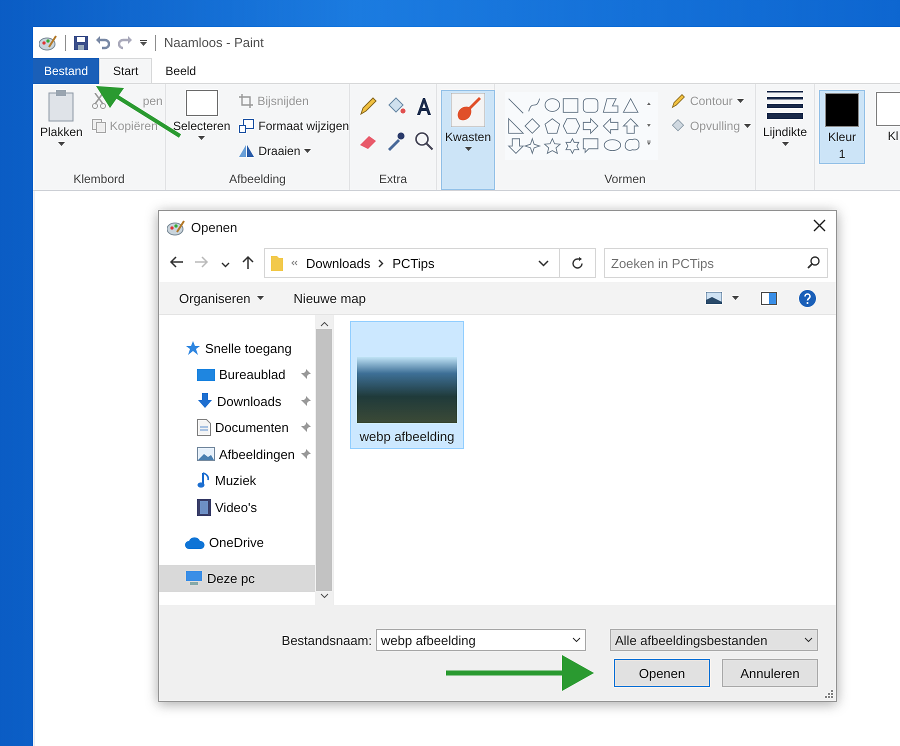  Describe the element at coordinates (294, 263) in the screenshot. I see `double-chevron-icon` at that location.